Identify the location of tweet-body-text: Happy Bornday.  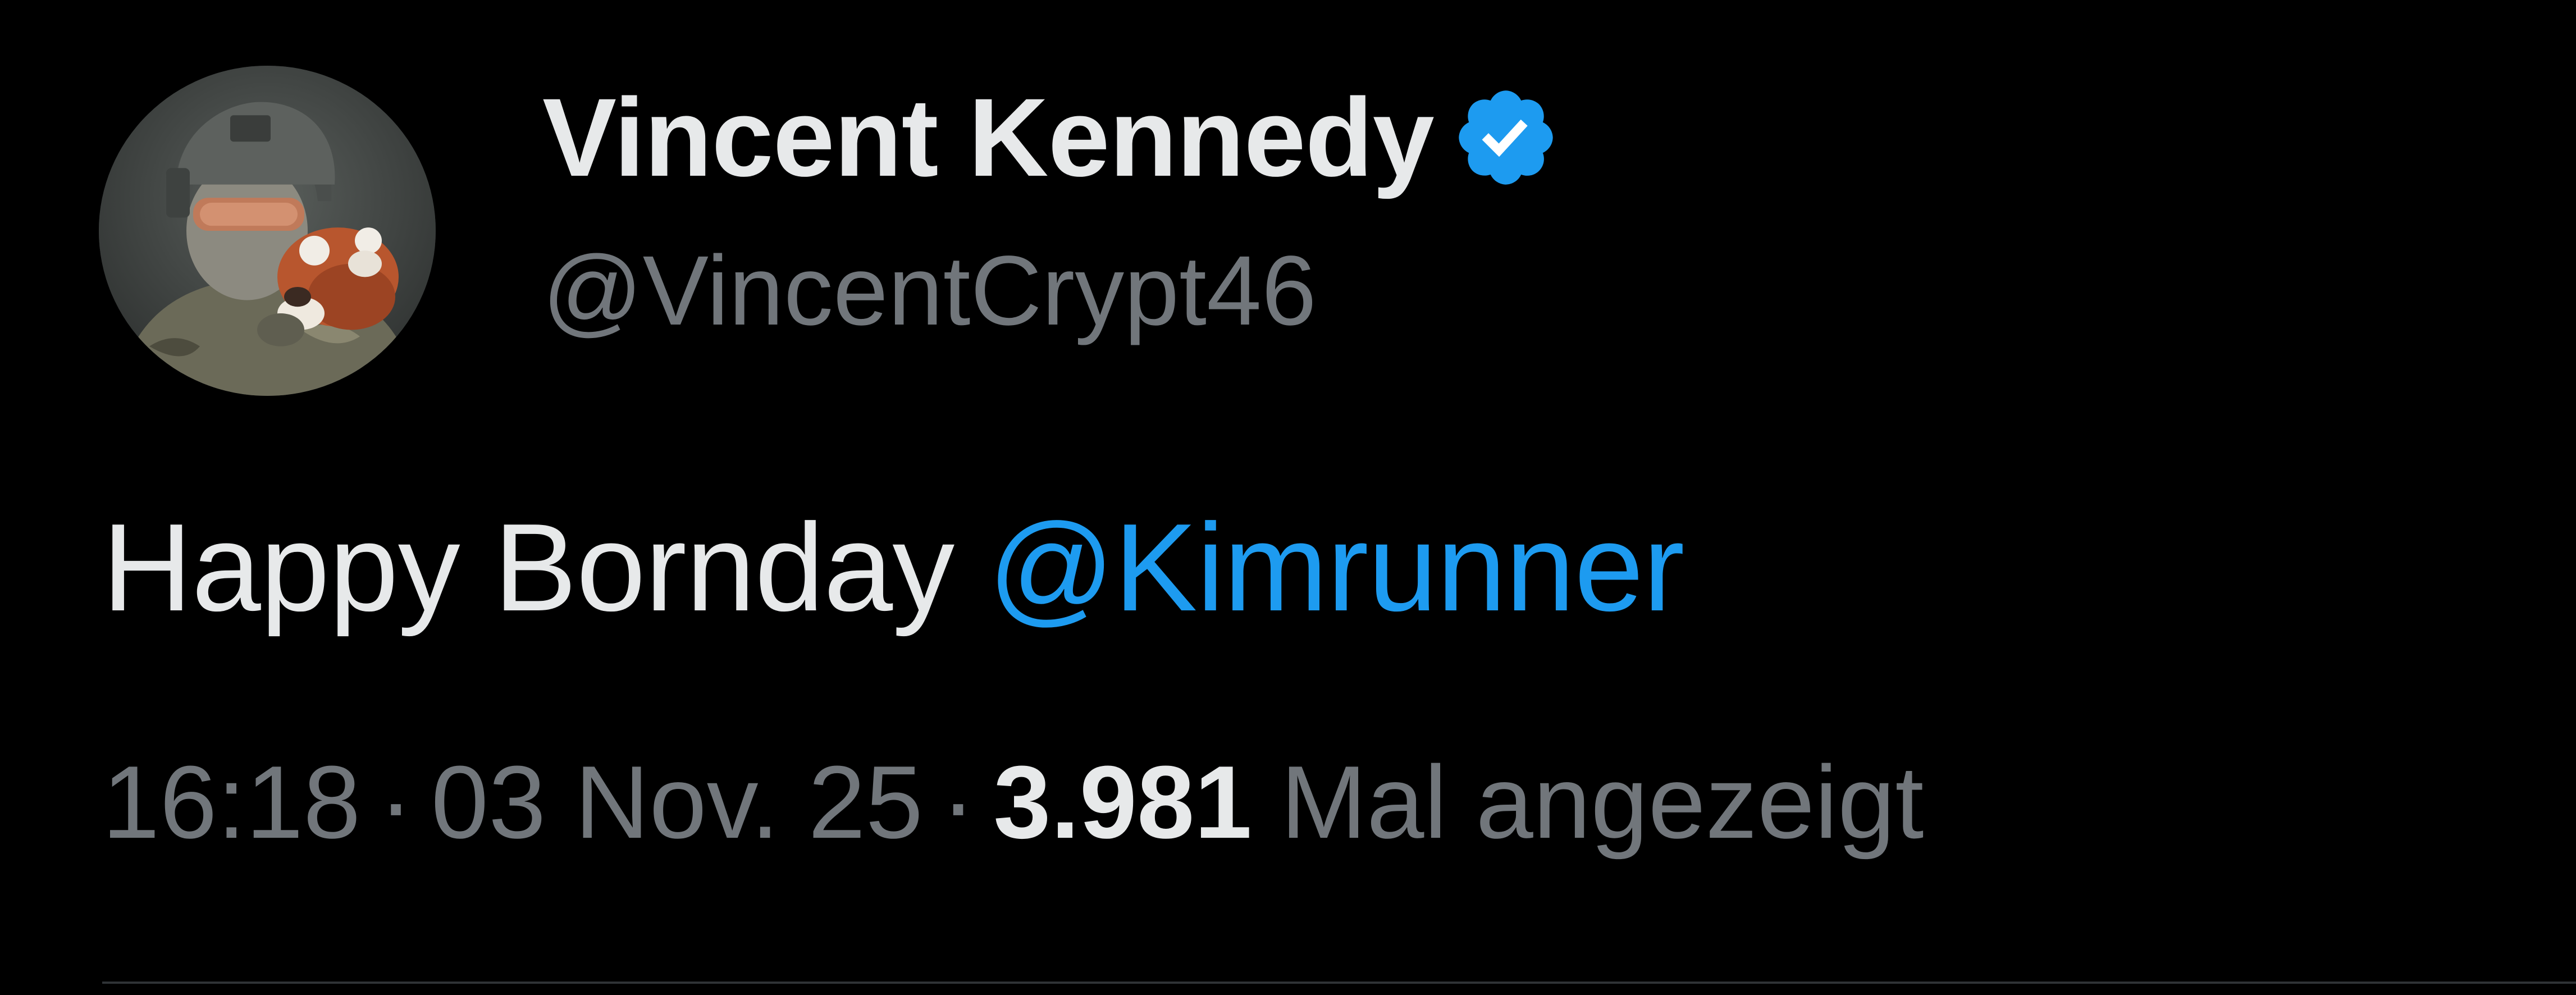
(528, 567).